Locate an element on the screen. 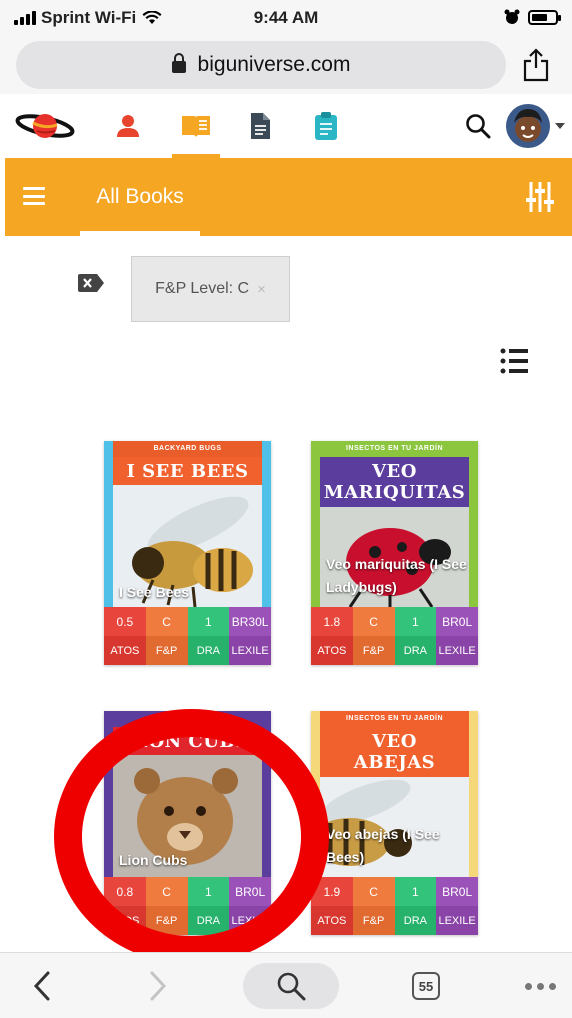 This screenshot has width=572, height=1018. reading-levels: 1.9 C 1 BR0L ATOS F&P DRA LEXILE is located at coordinates (394, 906).